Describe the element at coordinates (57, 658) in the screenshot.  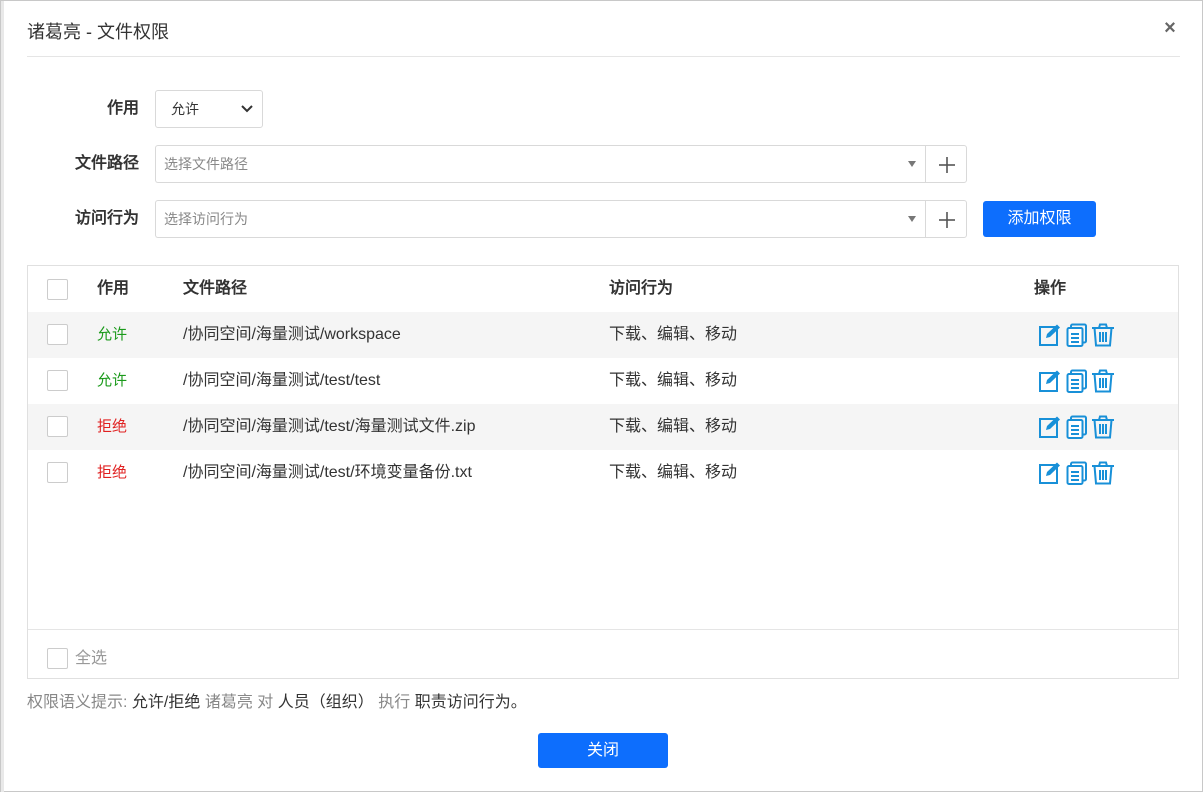
I see `select-all-checkbox` at that location.